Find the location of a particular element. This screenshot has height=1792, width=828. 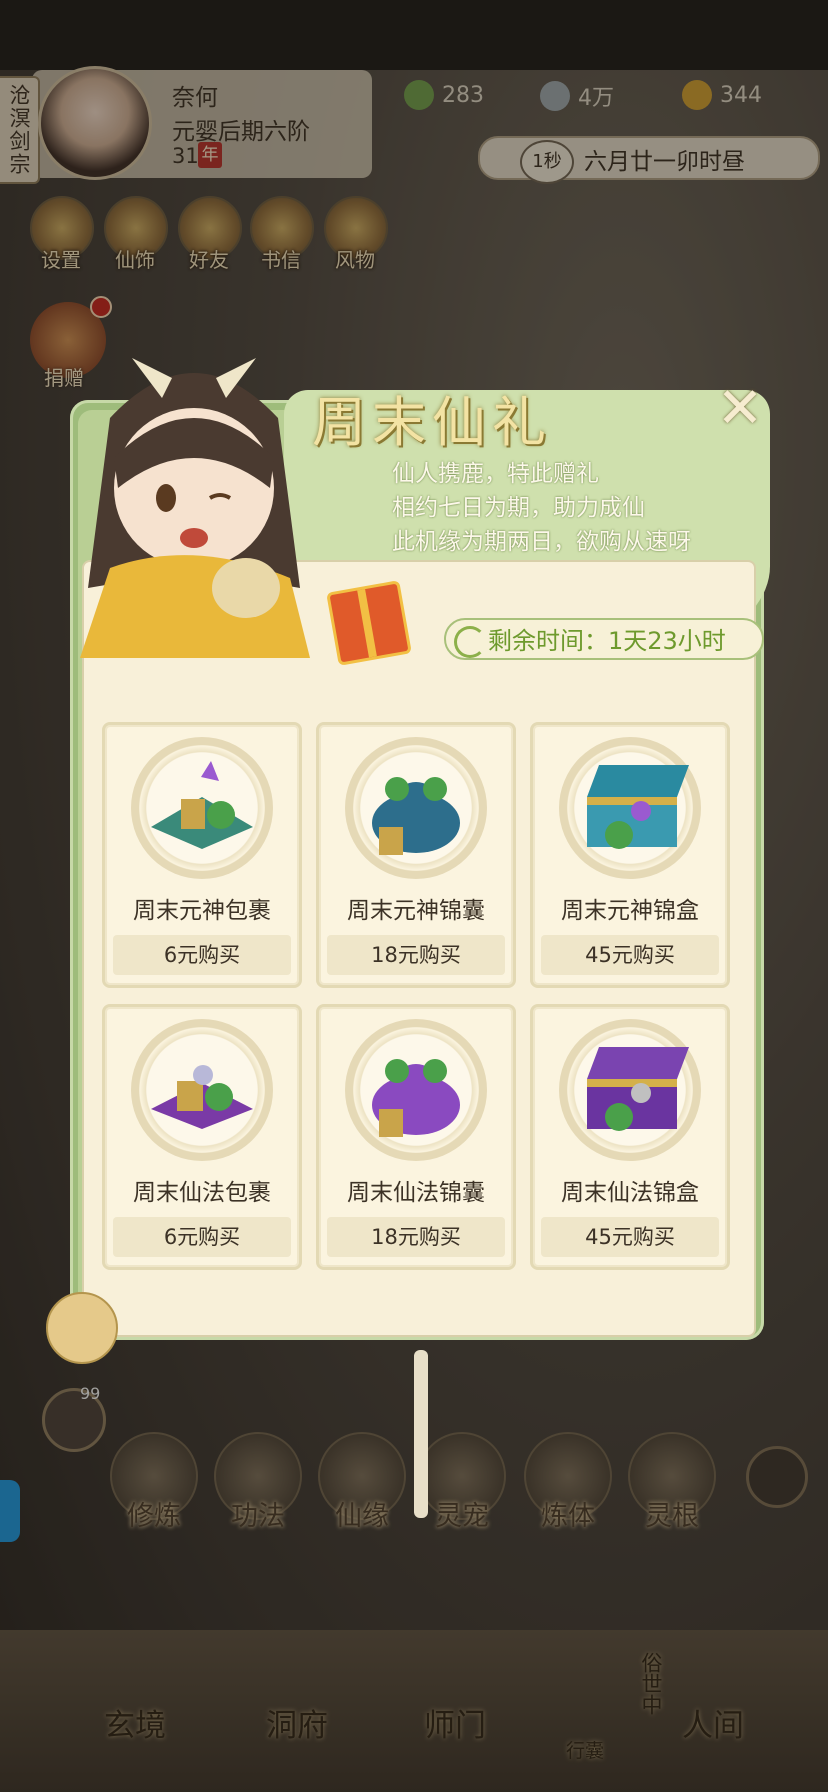

item-card: 周末元神包裹 6元购买 is located at coordinates (202, 855).